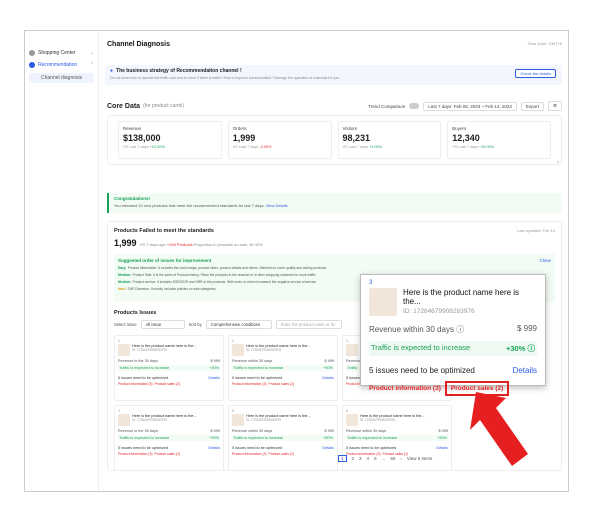 This screenshot has width=596, height=510. Describe the element at coordinates (389, 140) in the screenshot. I see `metric-visitors: Visitors 98,231 VS Last 7 days +4.00%` at that location.